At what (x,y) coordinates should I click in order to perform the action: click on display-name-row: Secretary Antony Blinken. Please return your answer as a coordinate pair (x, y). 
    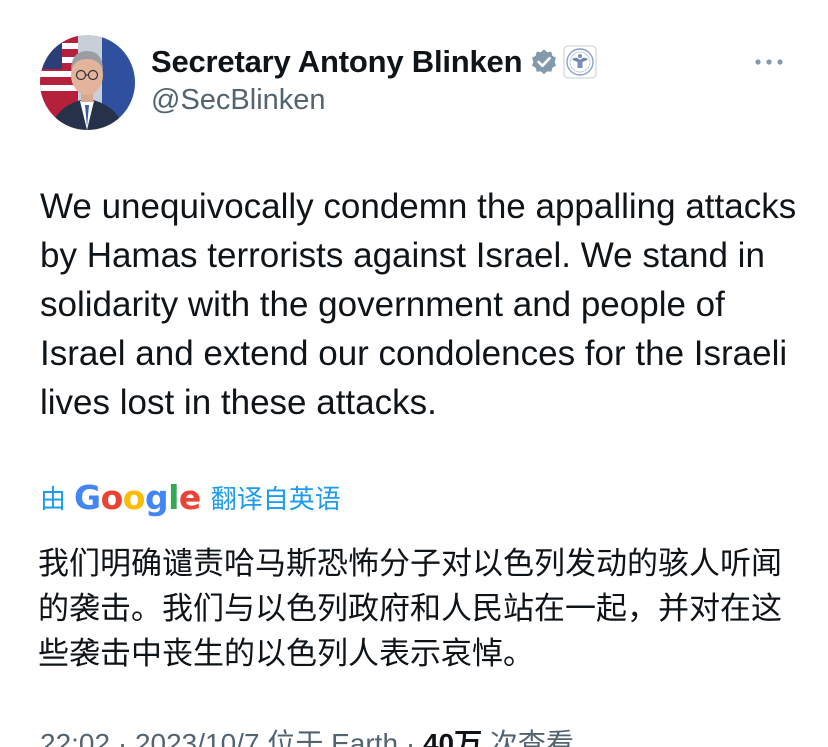
    Looking at the image, I should click on (374, 62).